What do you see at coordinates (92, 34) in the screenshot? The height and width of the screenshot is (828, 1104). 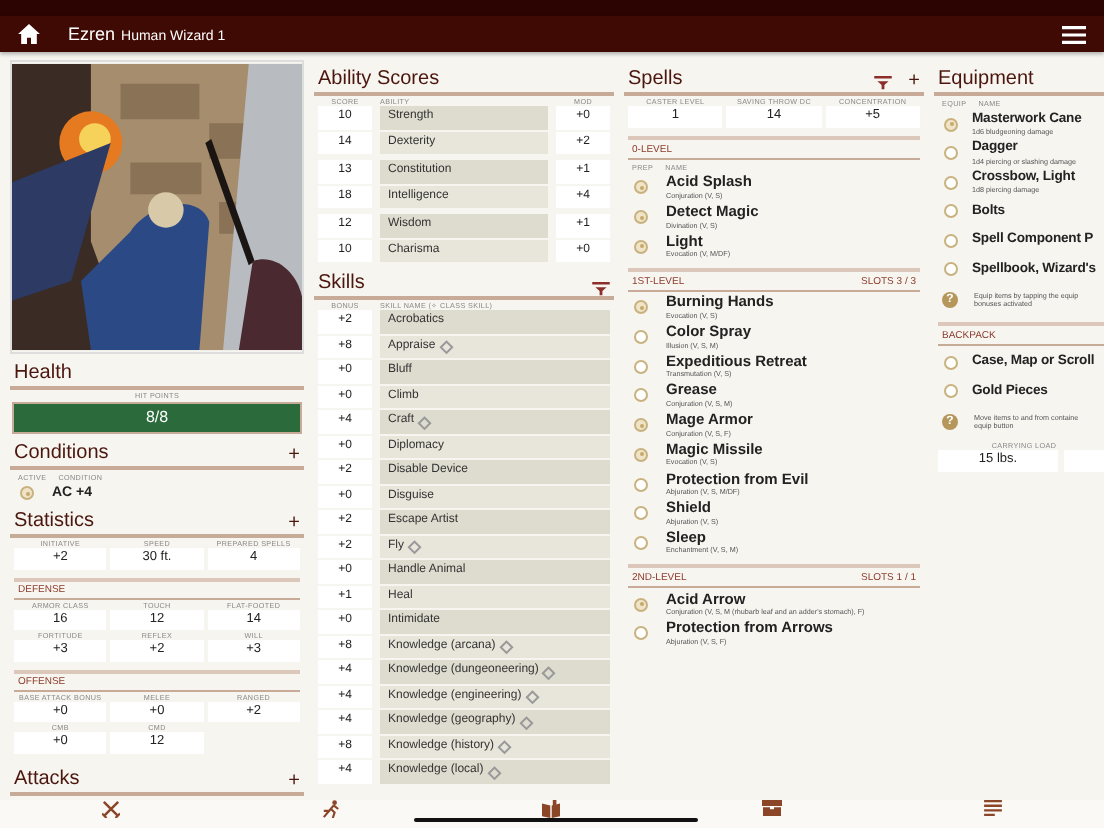 I see `character-name: Ezren` at bounding box center [92, 34].